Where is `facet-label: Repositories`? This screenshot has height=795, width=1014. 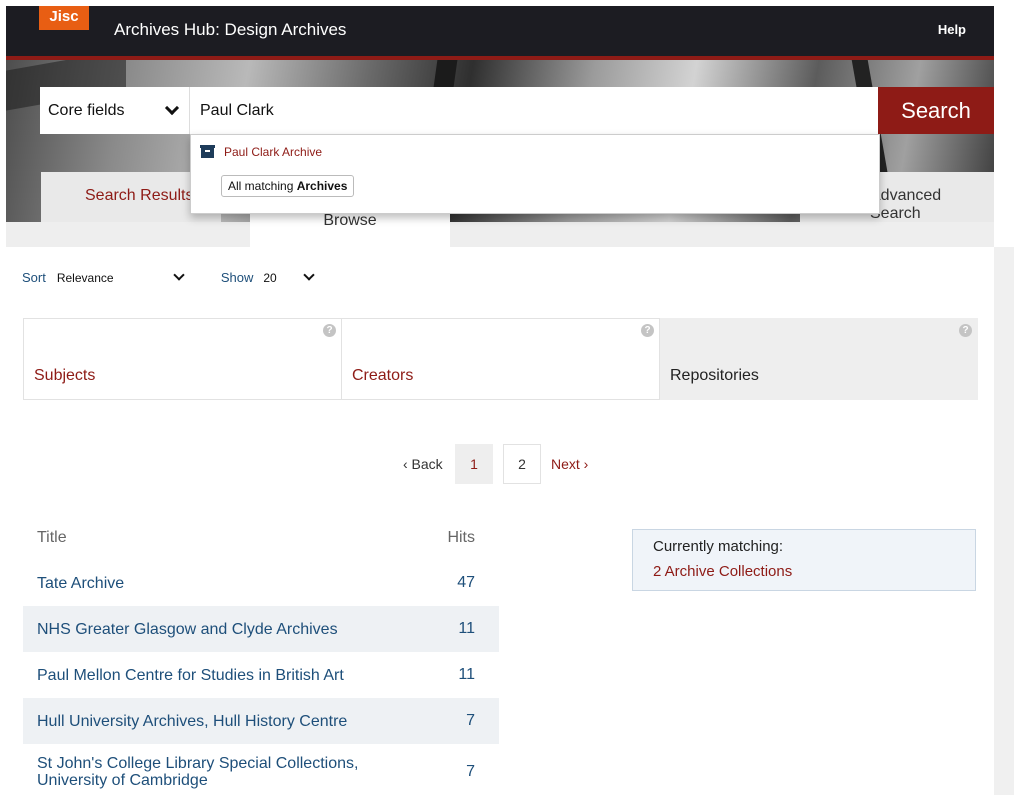
facet-label: Repositories is located at coordinates (714, 375).